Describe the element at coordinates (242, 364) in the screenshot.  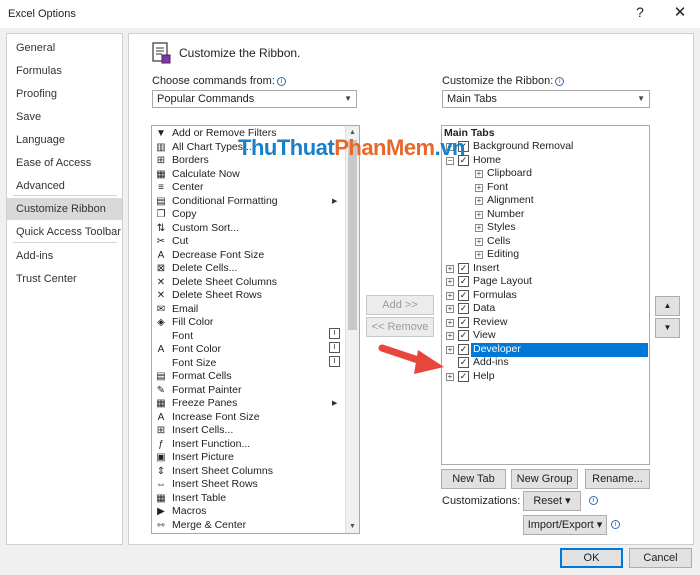
I see `command-item: Font Size` at that location.